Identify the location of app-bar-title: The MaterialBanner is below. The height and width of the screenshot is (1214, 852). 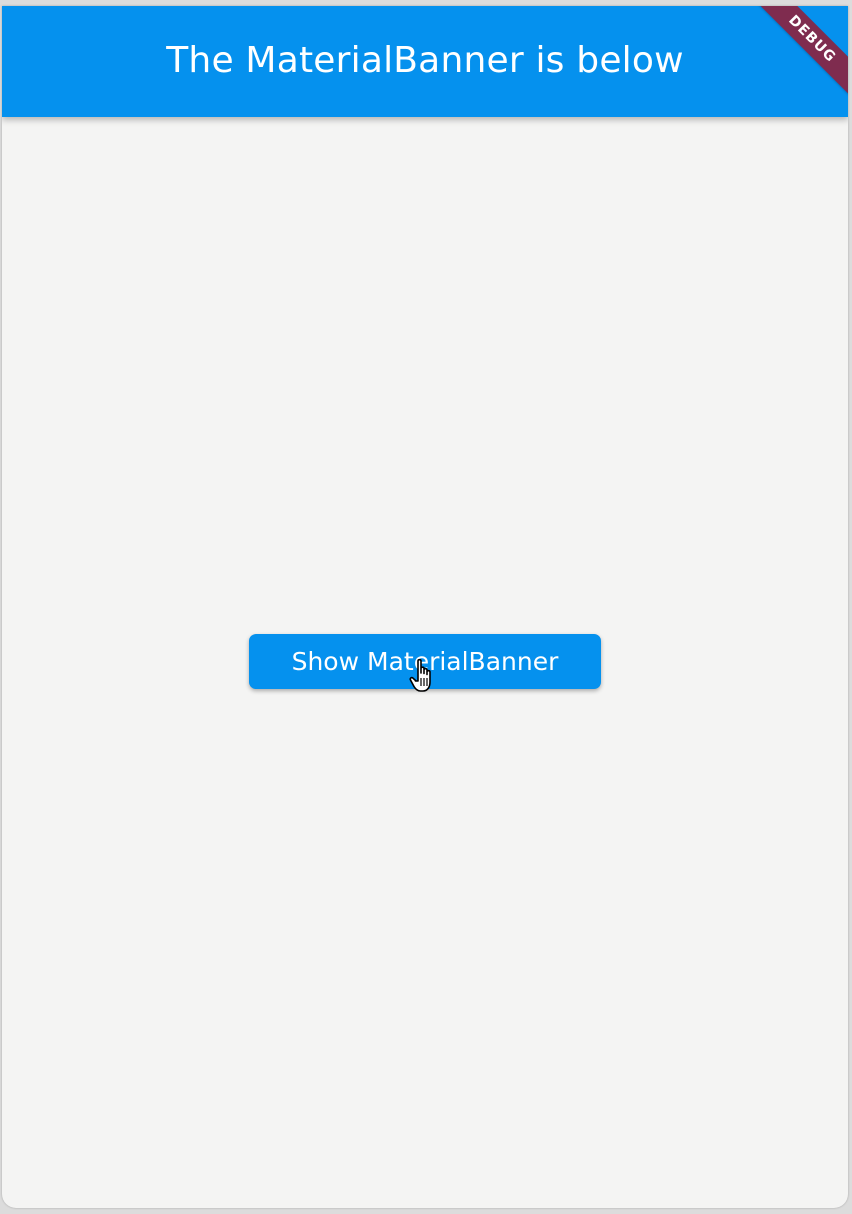
(425, 60).